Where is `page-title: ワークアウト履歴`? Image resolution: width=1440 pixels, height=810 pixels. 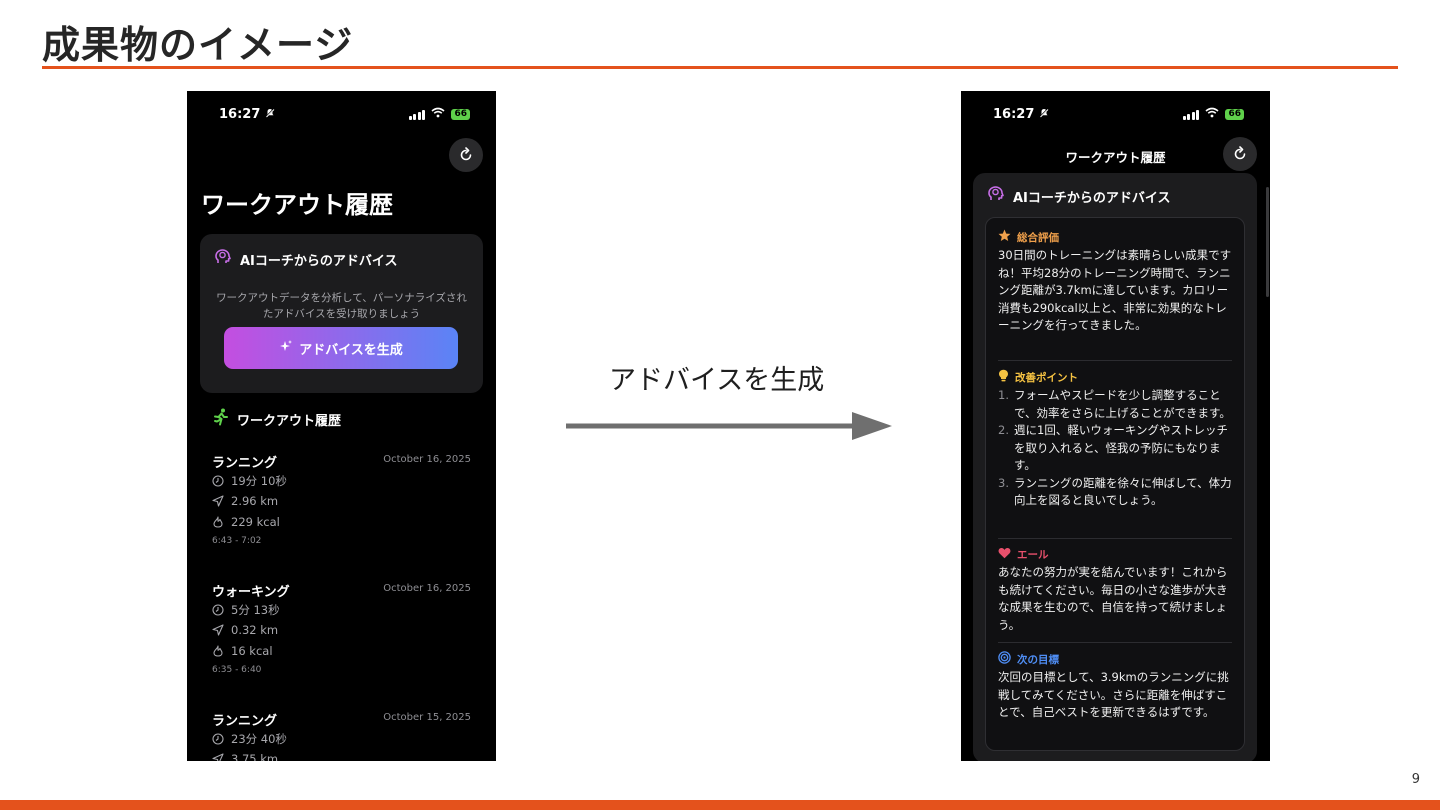 page-title: ワークアウト履歴 is located at coordinates (297, 205).